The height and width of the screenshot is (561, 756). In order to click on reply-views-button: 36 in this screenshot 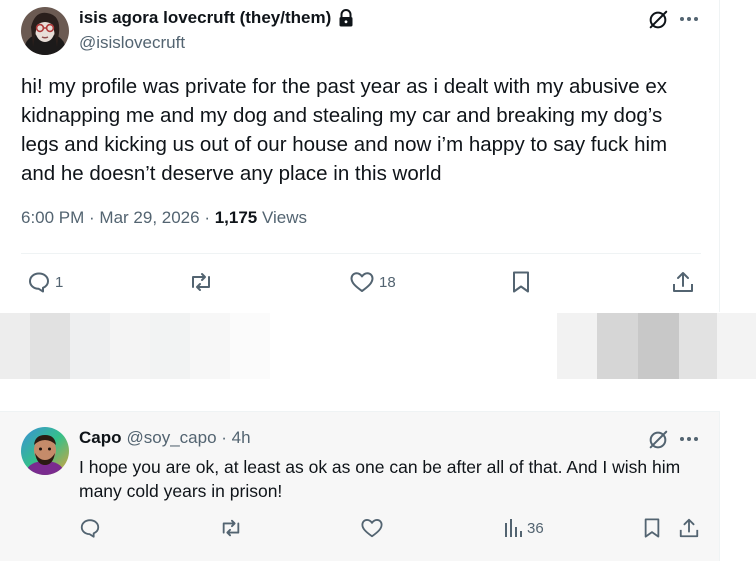, I will do `click(523, 528)`.